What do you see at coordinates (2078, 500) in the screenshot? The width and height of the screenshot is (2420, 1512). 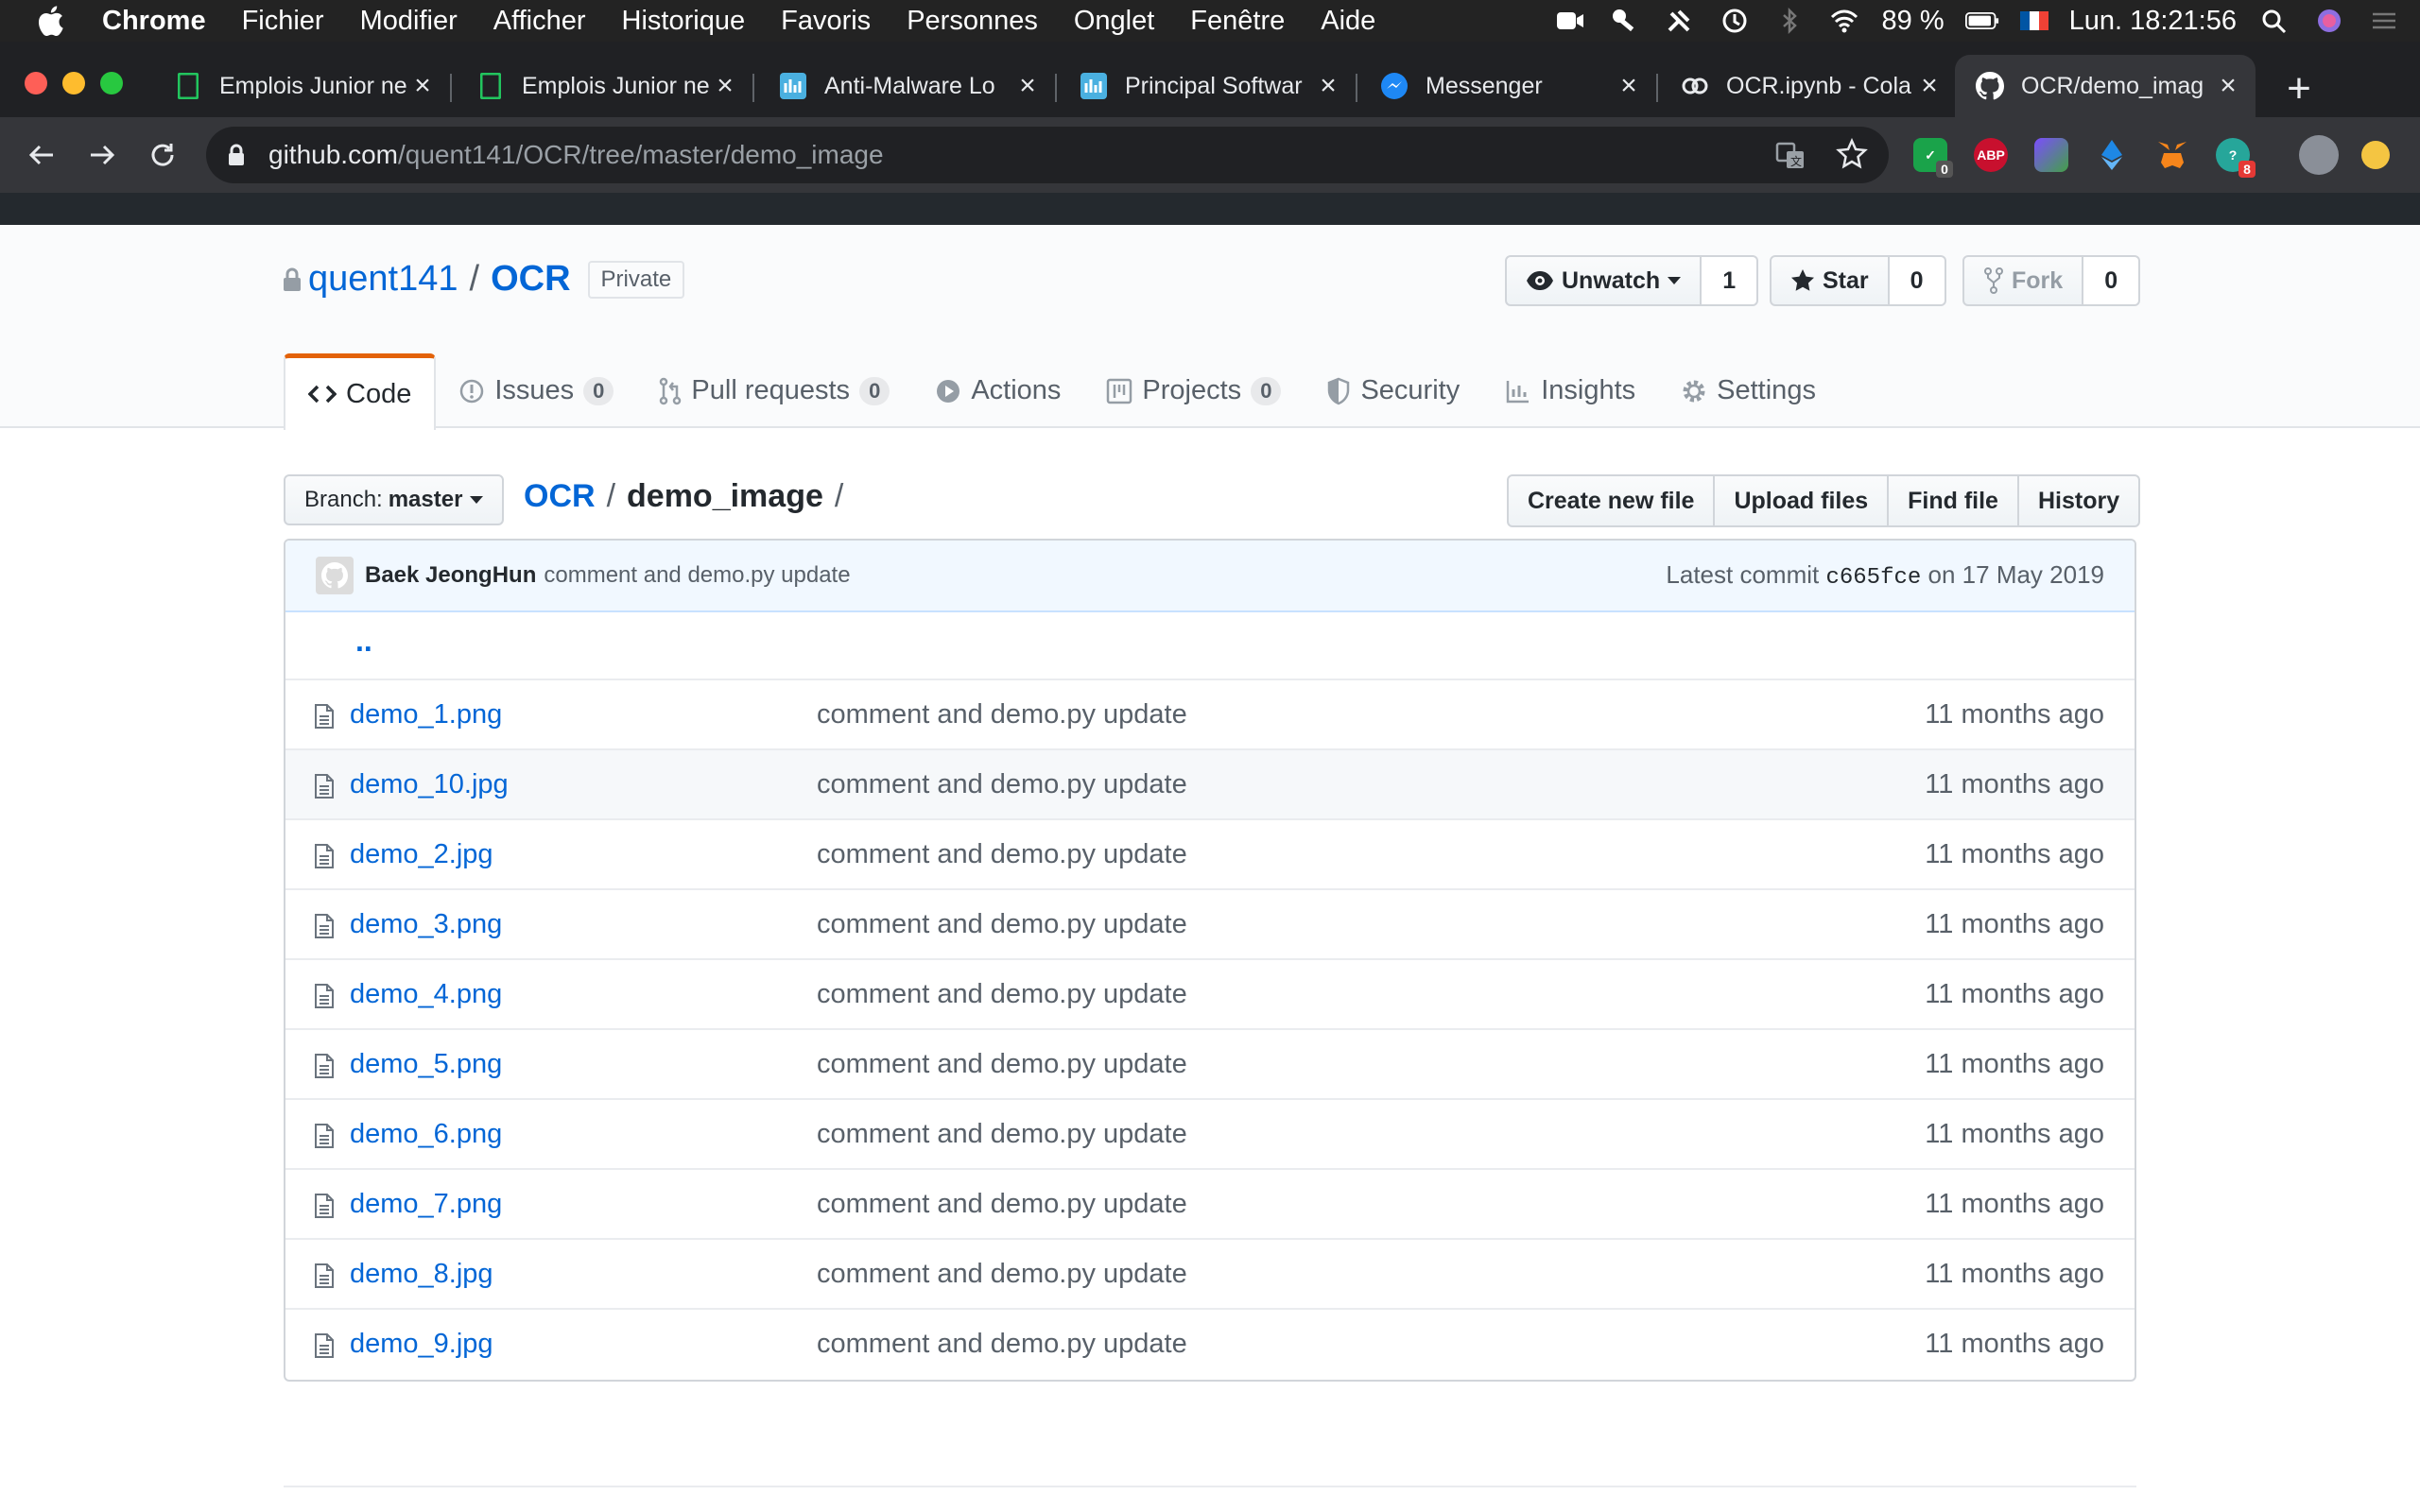 I see `history-button: History` at bounding box center [2078, 500].